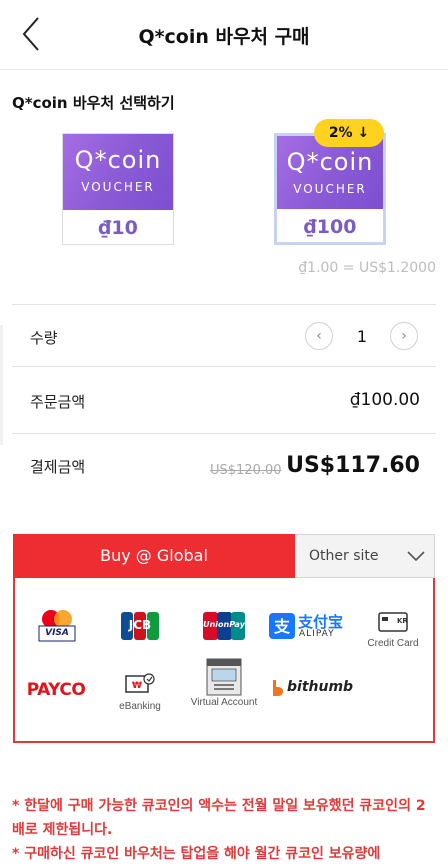 Image resolution: width=448 pixels, height=867 pixels. I want to click on order-amount-label: 주문금액, so click(58, 402).